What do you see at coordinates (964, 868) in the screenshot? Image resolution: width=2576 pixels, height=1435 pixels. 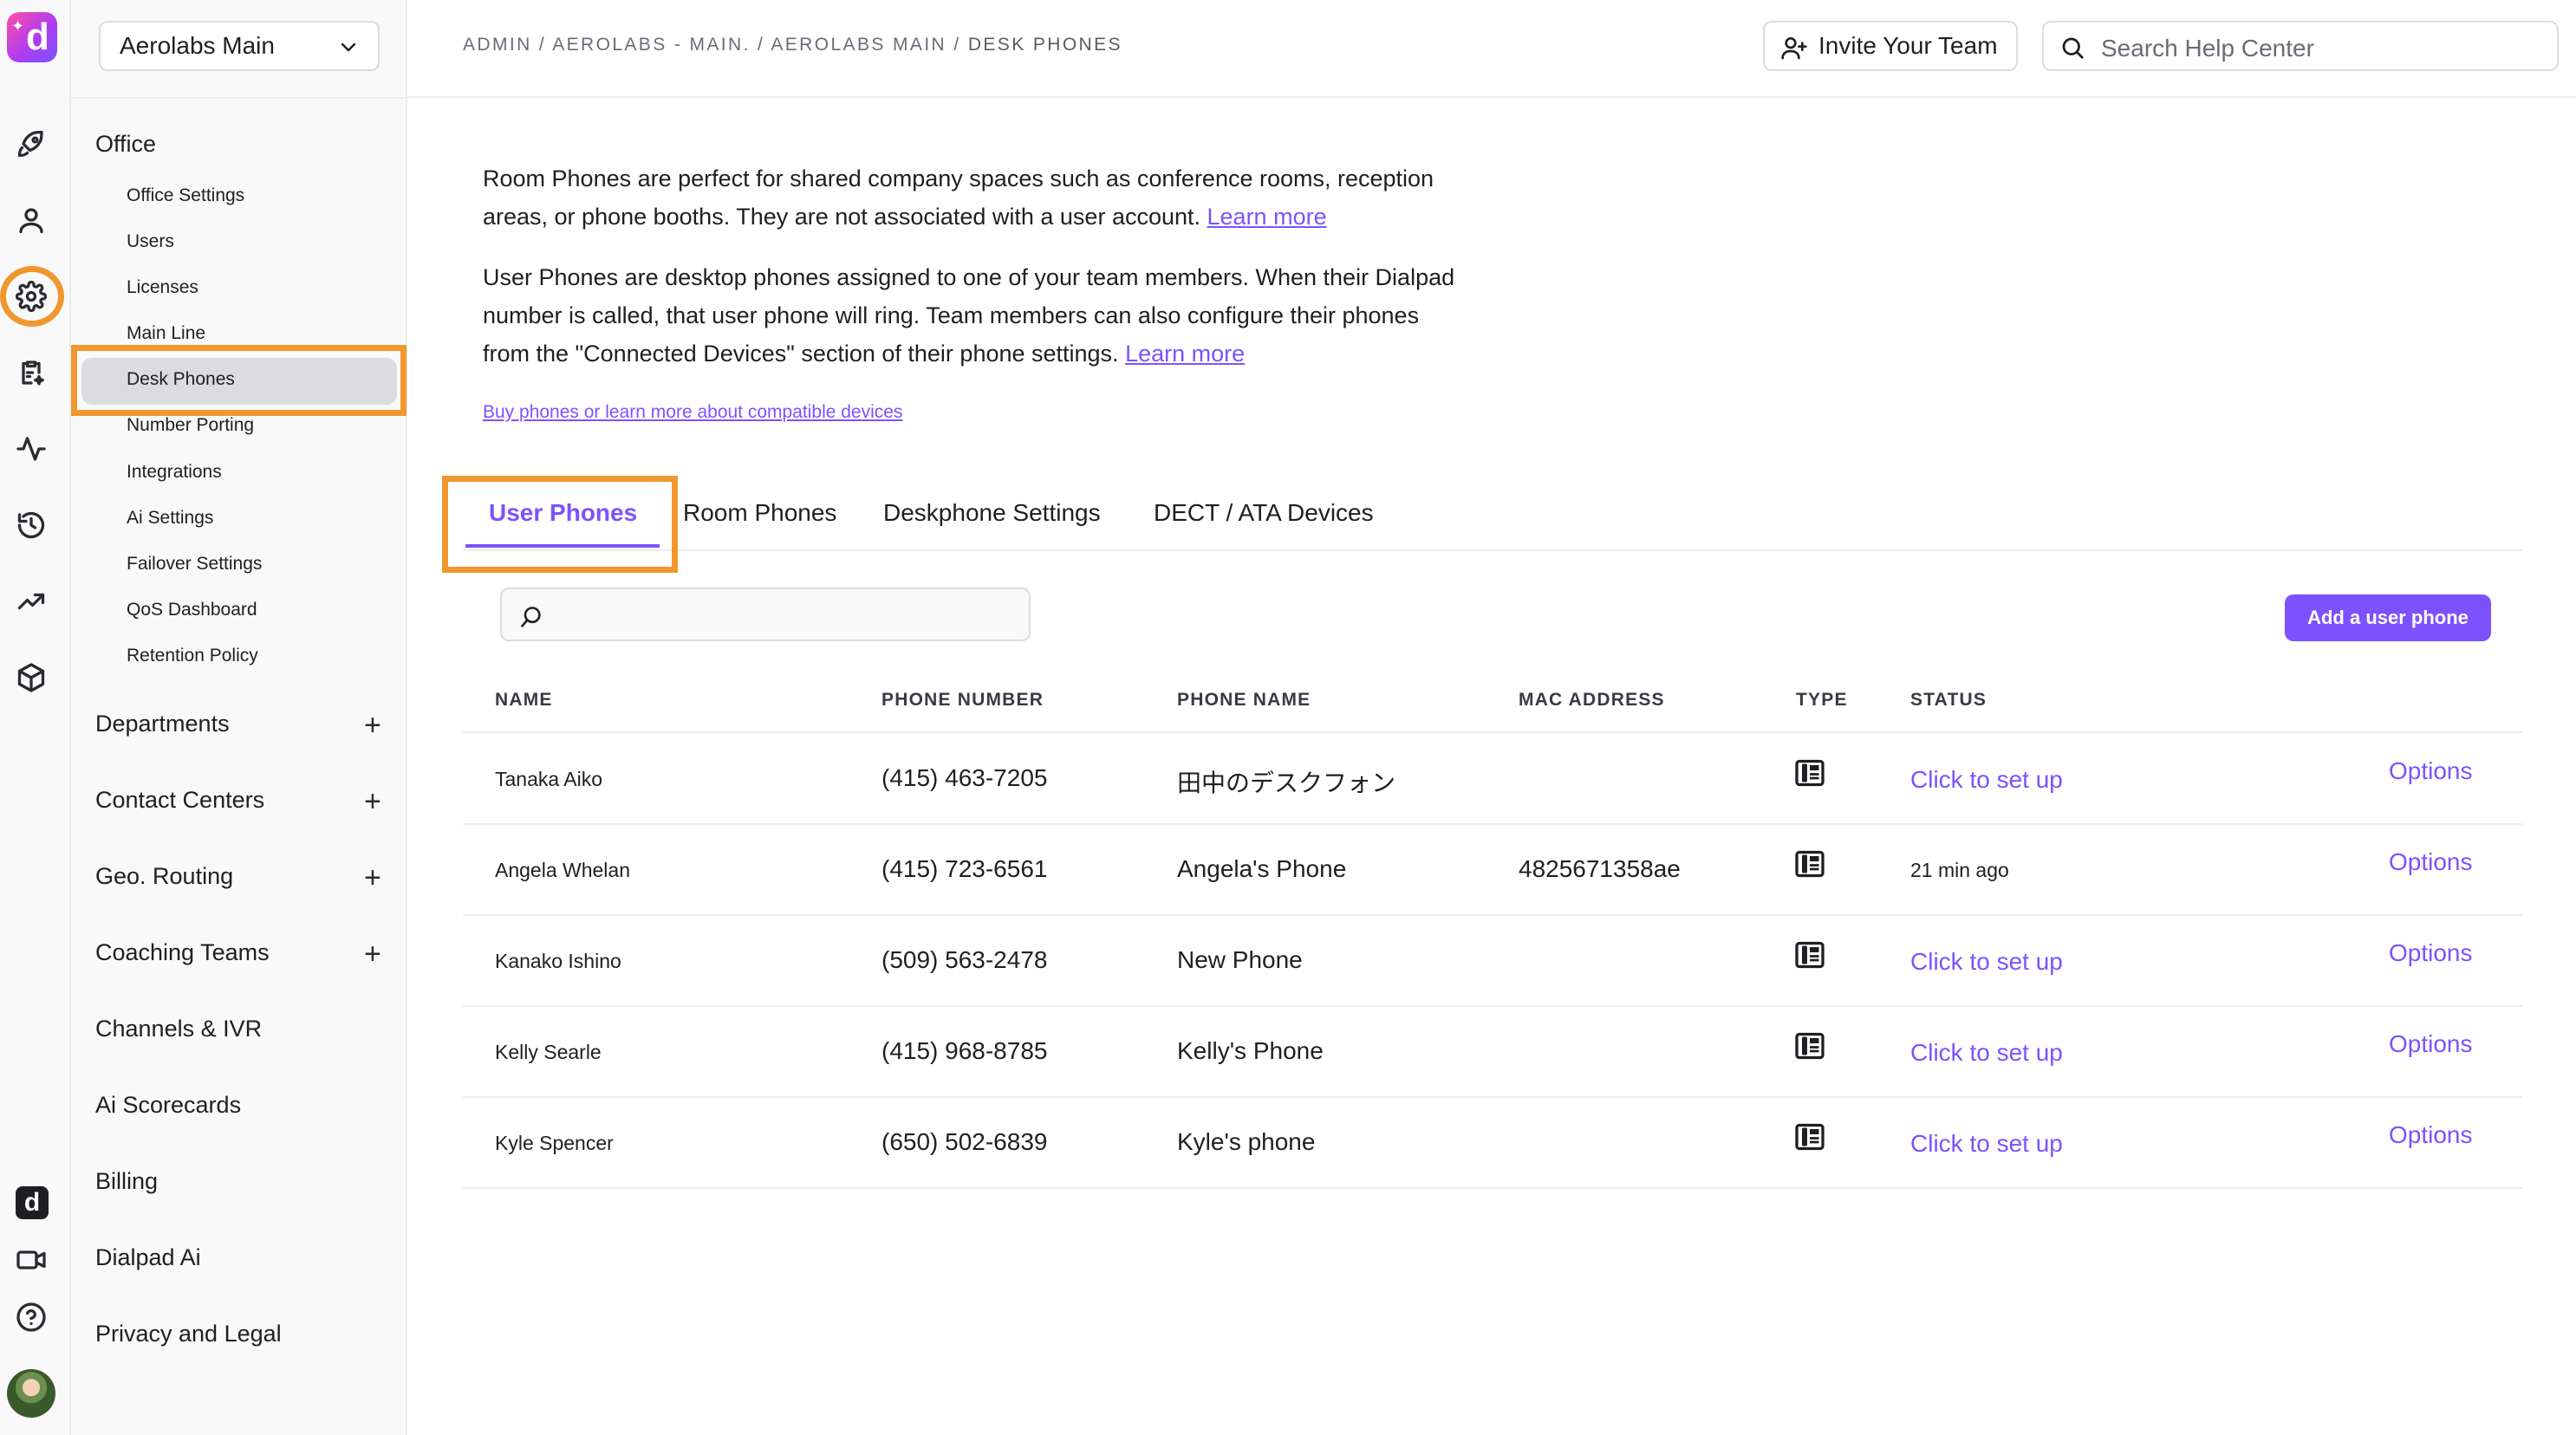 I see `row-phone-number: (415) 723-6561` at bounding box center [964, 868].